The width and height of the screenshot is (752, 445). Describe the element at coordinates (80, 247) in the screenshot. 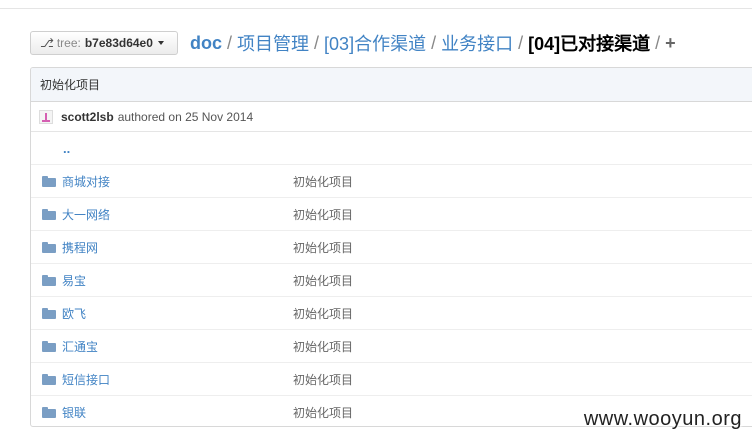

I see `folder-link: 携程网` at that location.